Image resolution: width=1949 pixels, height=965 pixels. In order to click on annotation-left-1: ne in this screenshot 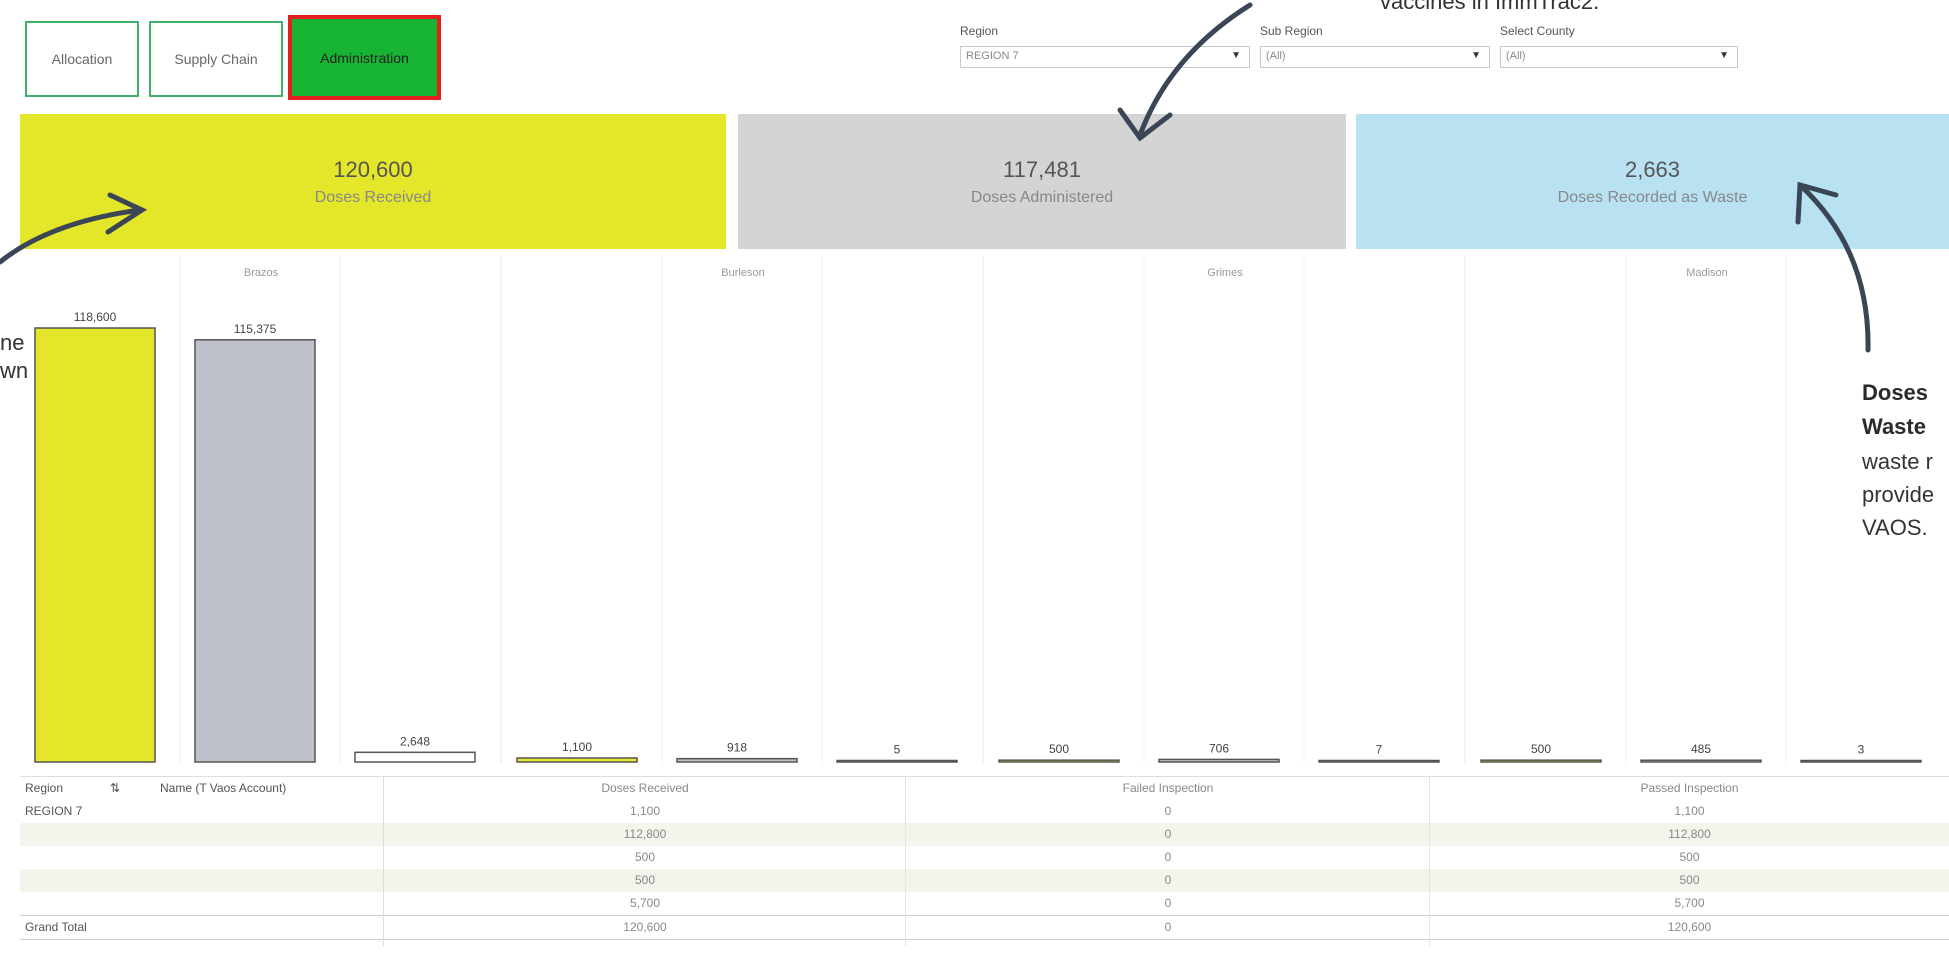, I will do `click(12, 342)`.